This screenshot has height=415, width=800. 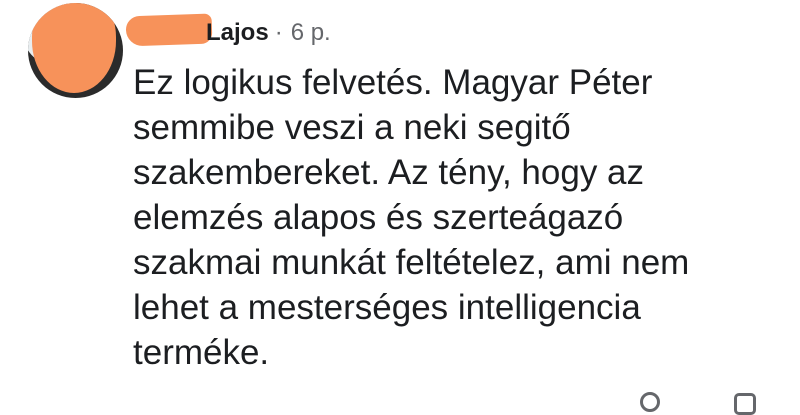 I want to click on more-icon, so click(x=745, y=404).